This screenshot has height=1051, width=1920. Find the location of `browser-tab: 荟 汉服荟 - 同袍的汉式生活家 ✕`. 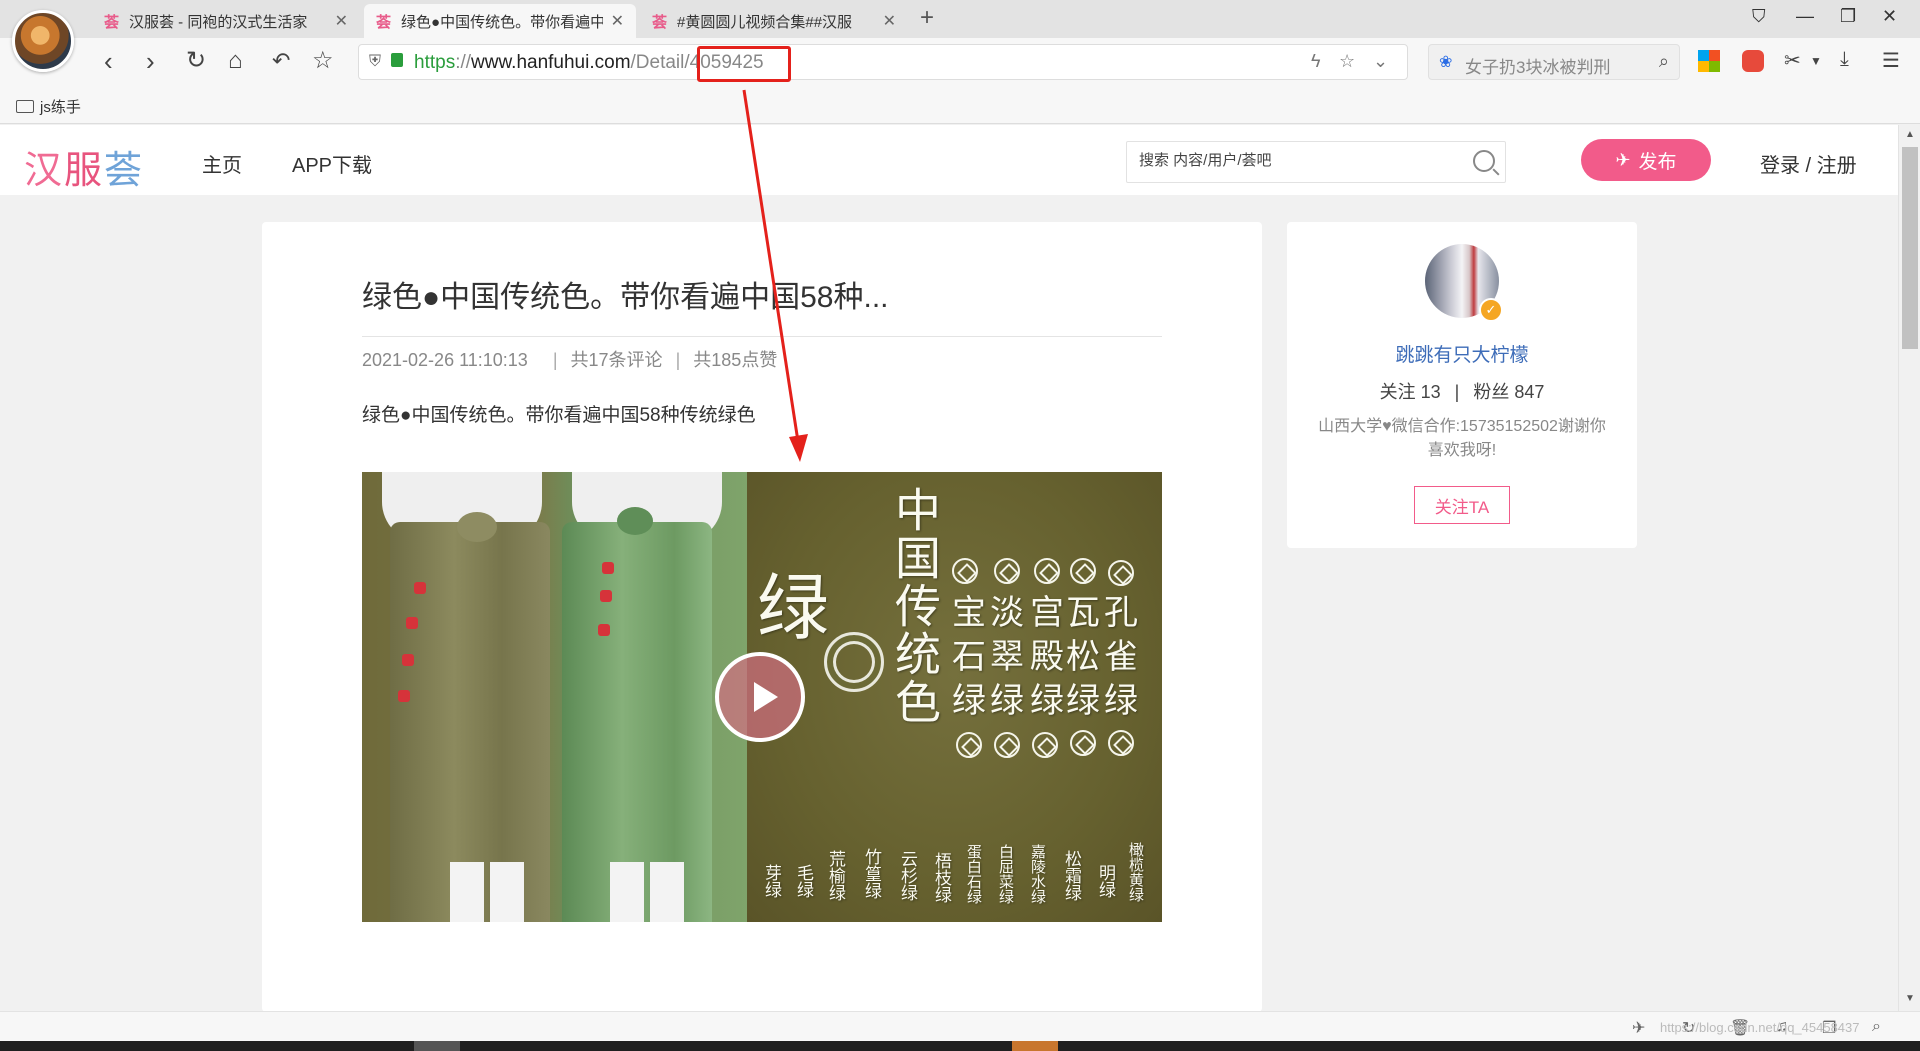

browser-tab: 荟 汉服荟 - 同袍的汉式生活家 ✕ is located at coordinates (226, 21).